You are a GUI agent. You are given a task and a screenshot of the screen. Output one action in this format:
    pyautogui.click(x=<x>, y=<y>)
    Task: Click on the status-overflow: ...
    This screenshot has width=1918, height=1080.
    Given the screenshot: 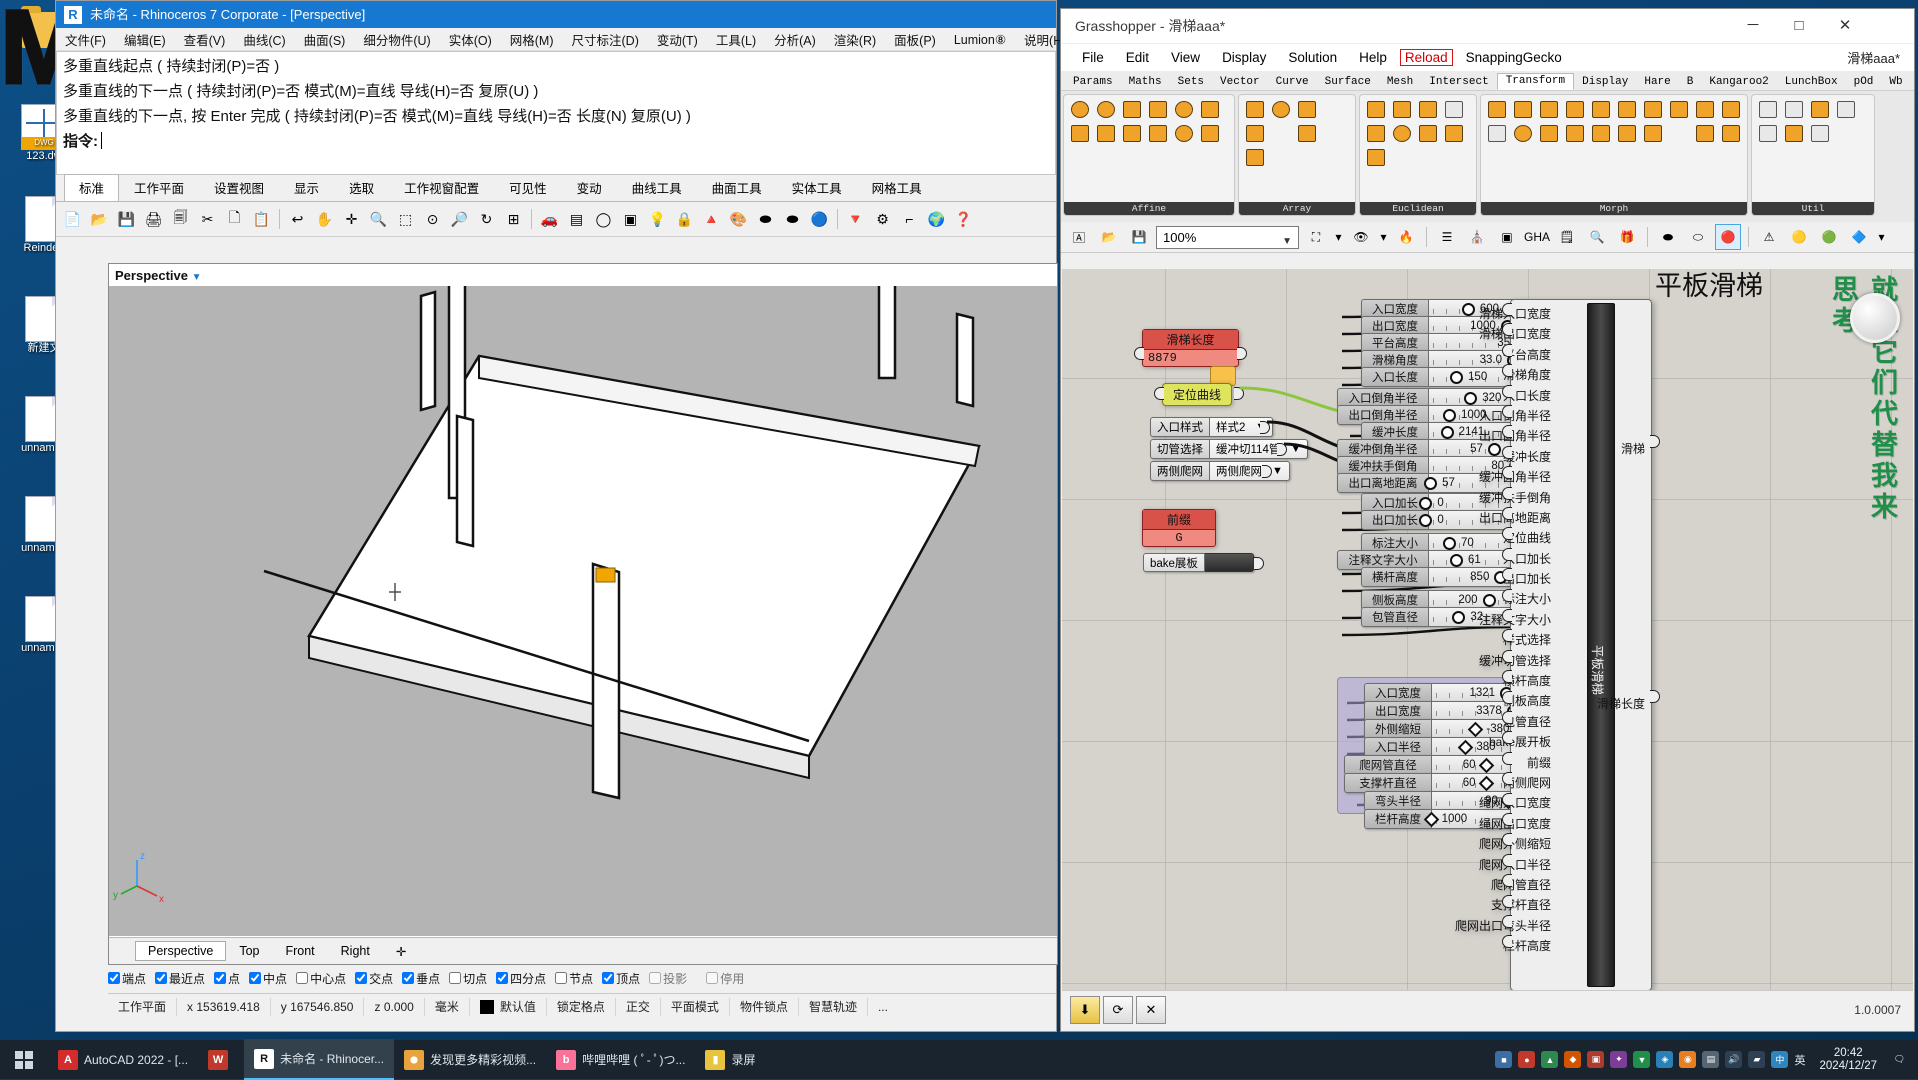 What is the action you would take?
    pyautogui.click(x=883, y=1007)
    